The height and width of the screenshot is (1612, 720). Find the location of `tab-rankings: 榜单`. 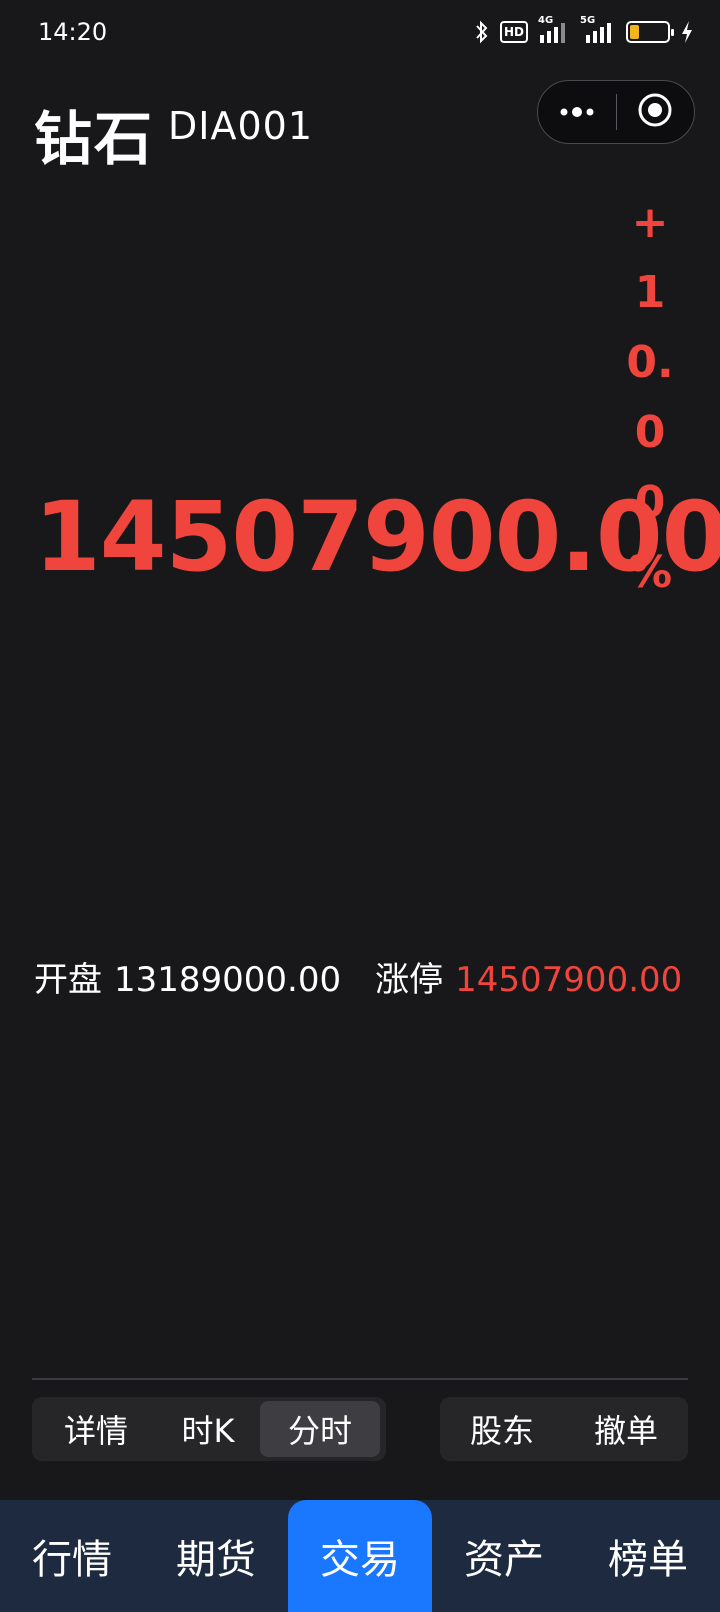

tab-rankings: 榜单 is located at coordinates (648, 1556).